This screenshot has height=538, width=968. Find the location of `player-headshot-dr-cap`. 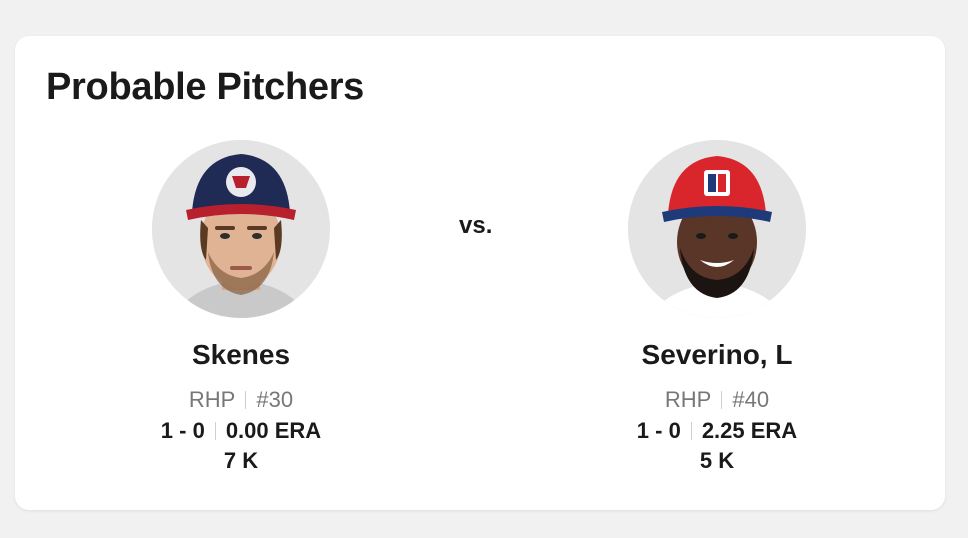

player-headshot-dr-cap is located at coordinates (717, 229).